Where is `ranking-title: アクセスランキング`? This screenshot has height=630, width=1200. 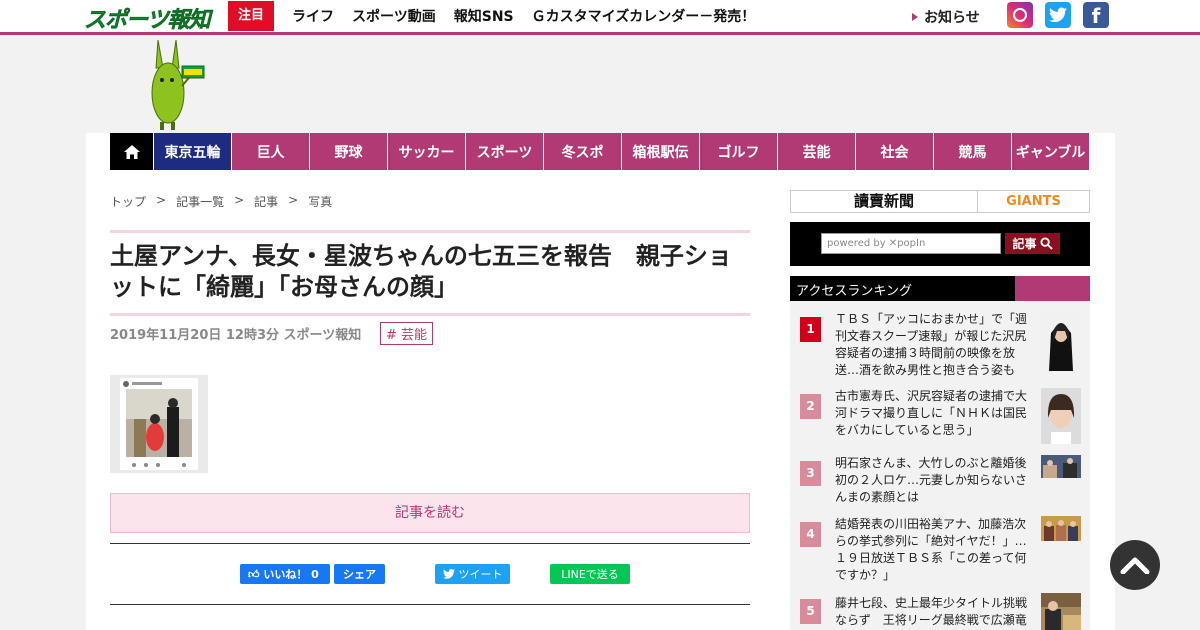
ranking-title: アクセスランキング is located at coordinates (854, 291).